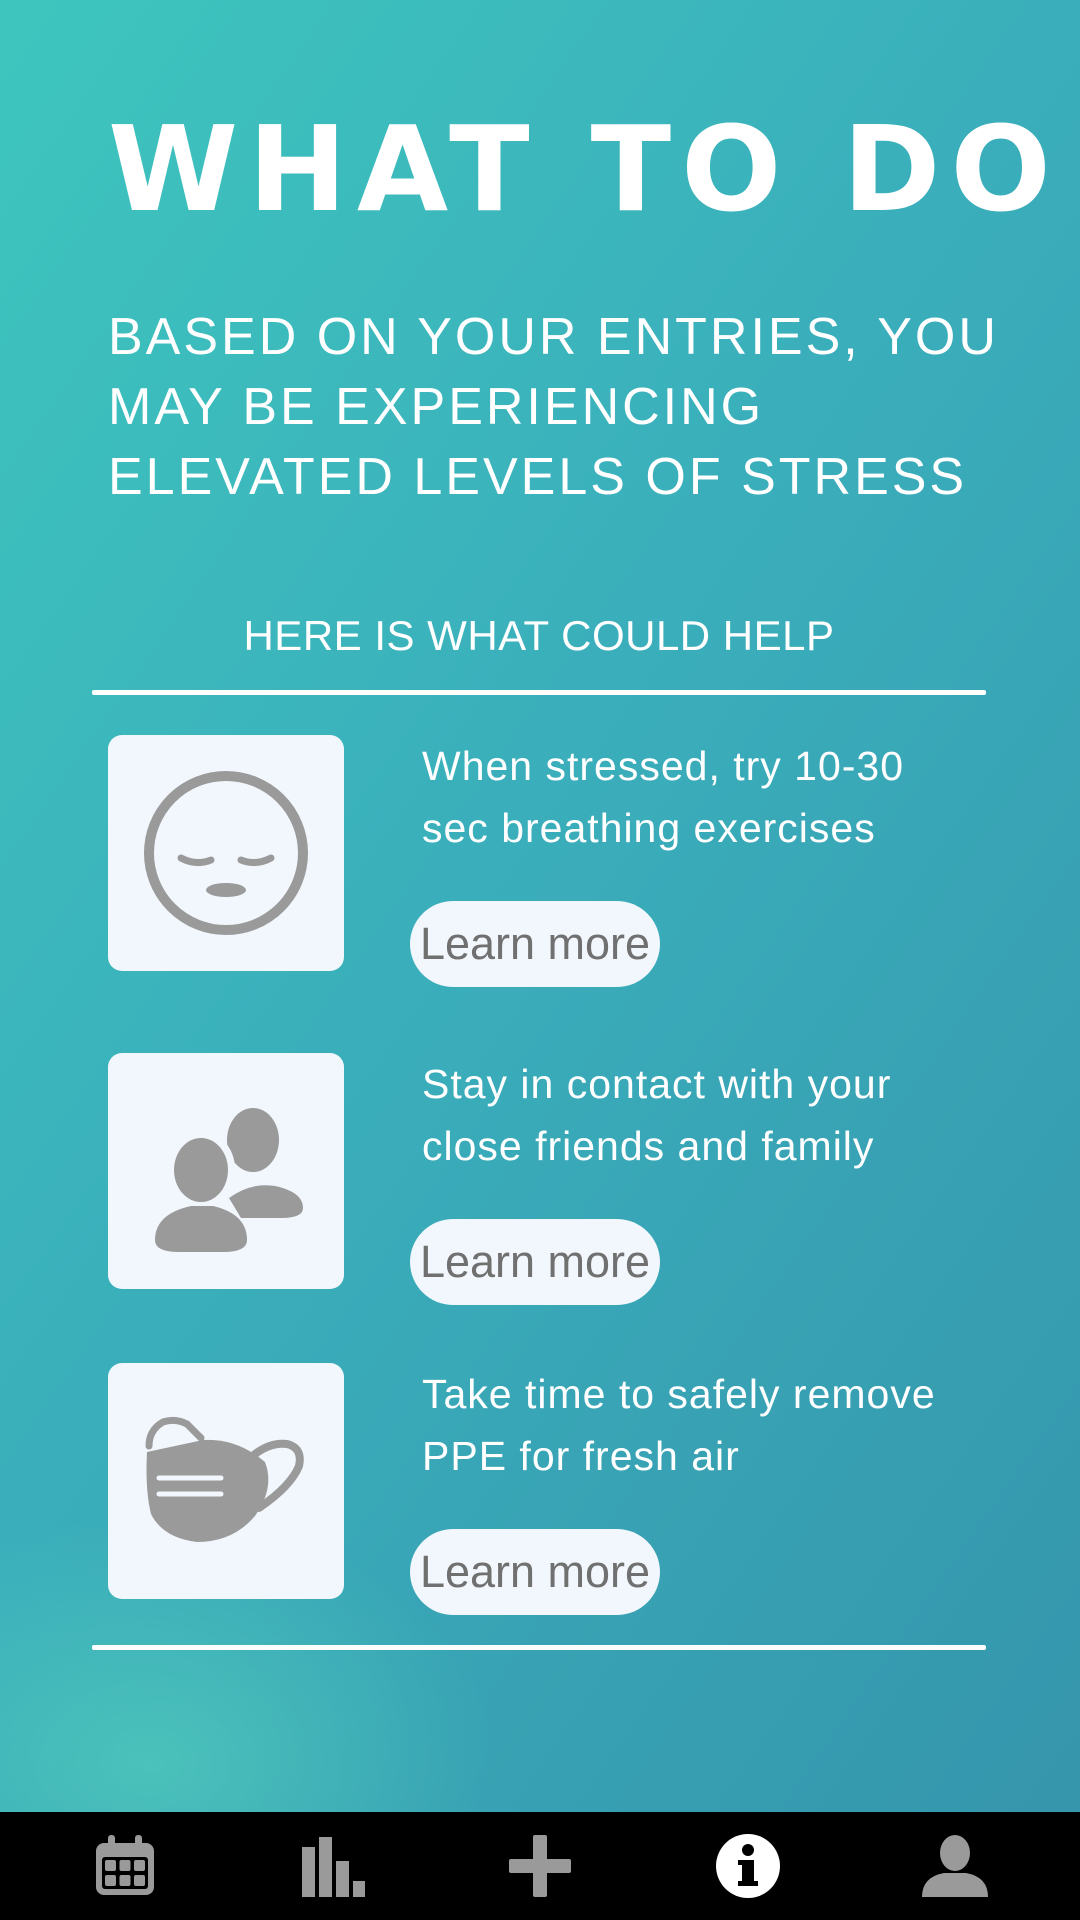 This screenshot has height=1920, width=1080. Describe the element at coordinates (539, 1647) in the screenshot. I see `bottom-divider` at that location.